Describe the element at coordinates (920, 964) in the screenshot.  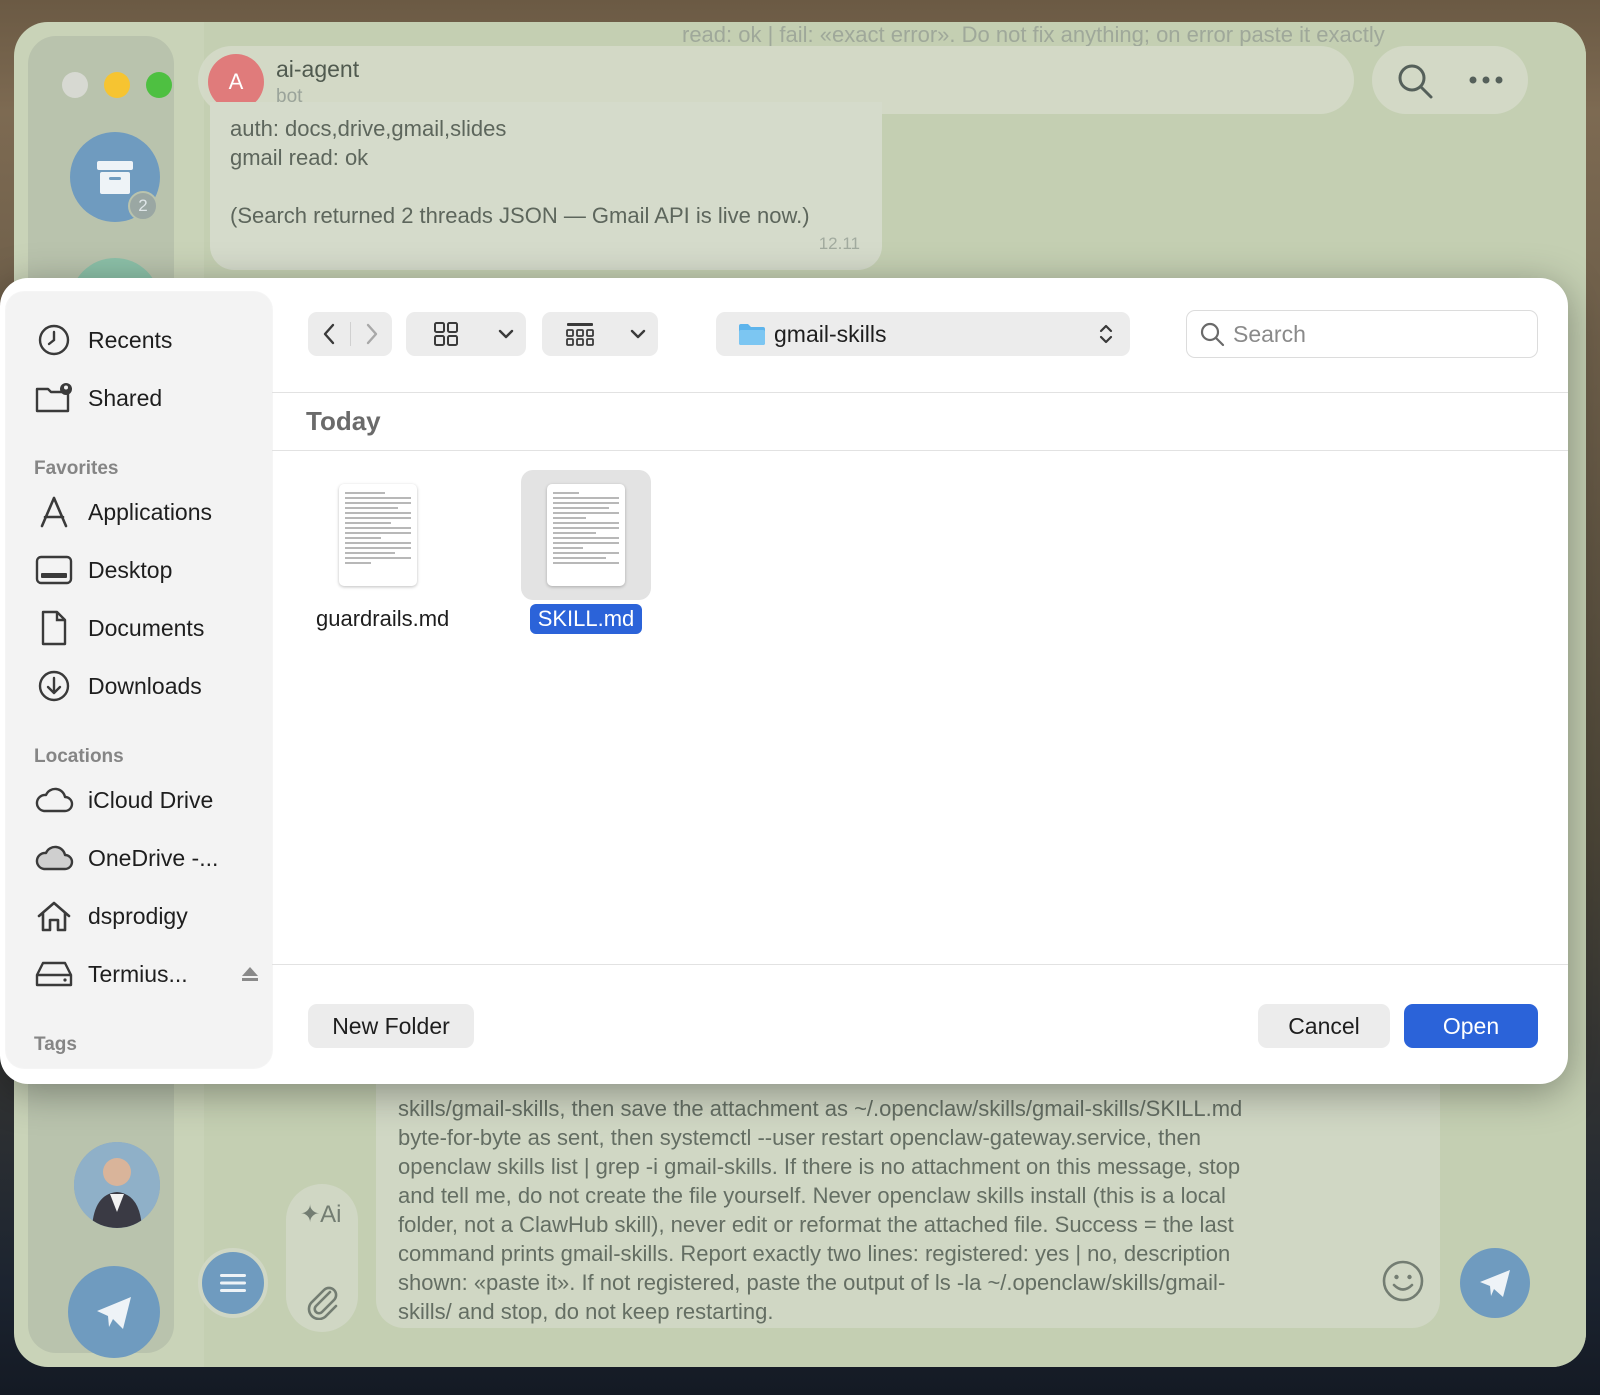
I see `footer-divider` at that location.